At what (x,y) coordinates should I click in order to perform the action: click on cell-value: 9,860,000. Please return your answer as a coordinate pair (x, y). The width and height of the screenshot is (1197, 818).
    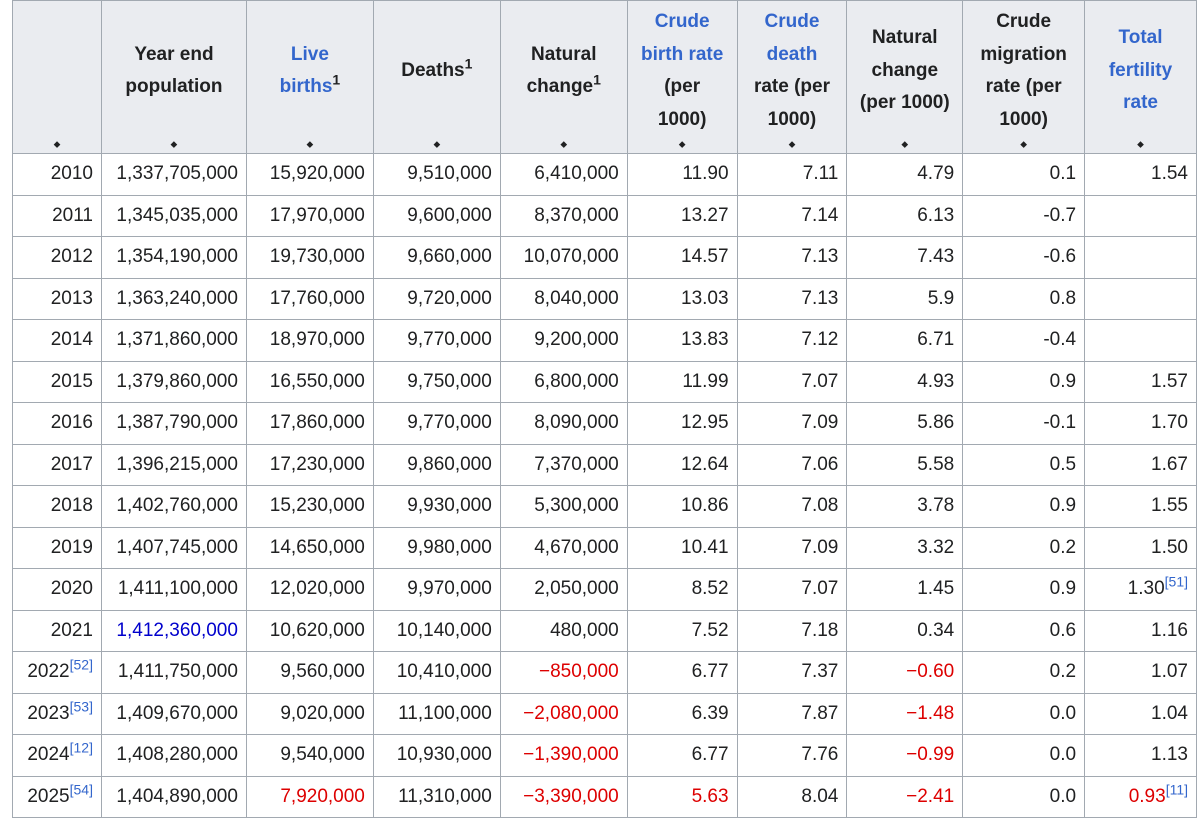
    Looking at the image, I should click on (449, 464).